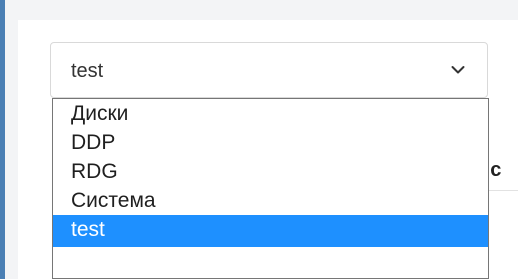 This screenshot has width=518, height=279. What do you see at coordinates (270, 113) in the screenshot?
I see `option-disks: Диски` at bounding box center [270, 113].